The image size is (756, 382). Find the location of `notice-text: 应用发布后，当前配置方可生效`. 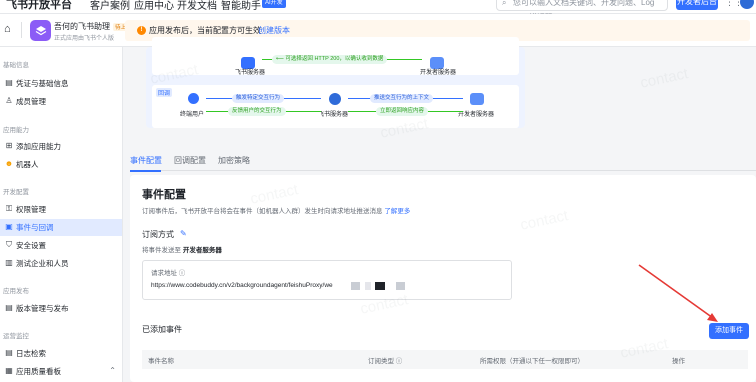

notice-text: 应用发布后，当前配置方可生效 is located at coordinates (205, 30).